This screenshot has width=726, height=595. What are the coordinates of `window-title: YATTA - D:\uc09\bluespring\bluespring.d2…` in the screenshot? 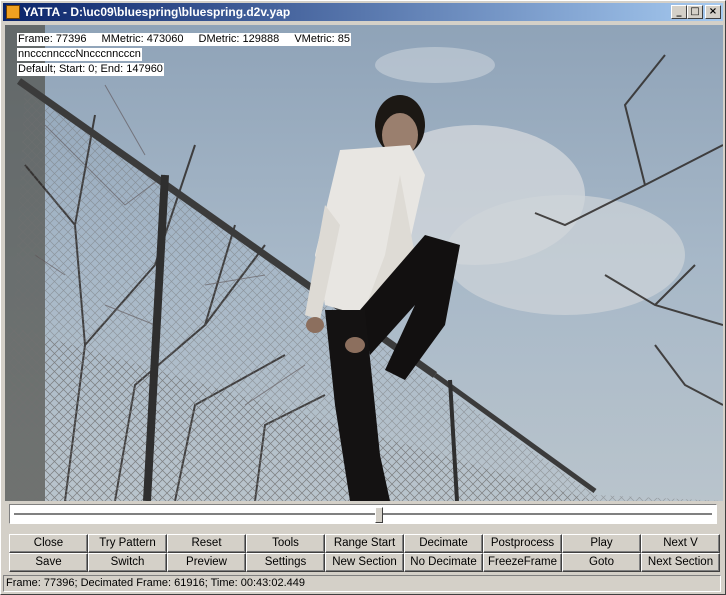 It's located at (157, 12).